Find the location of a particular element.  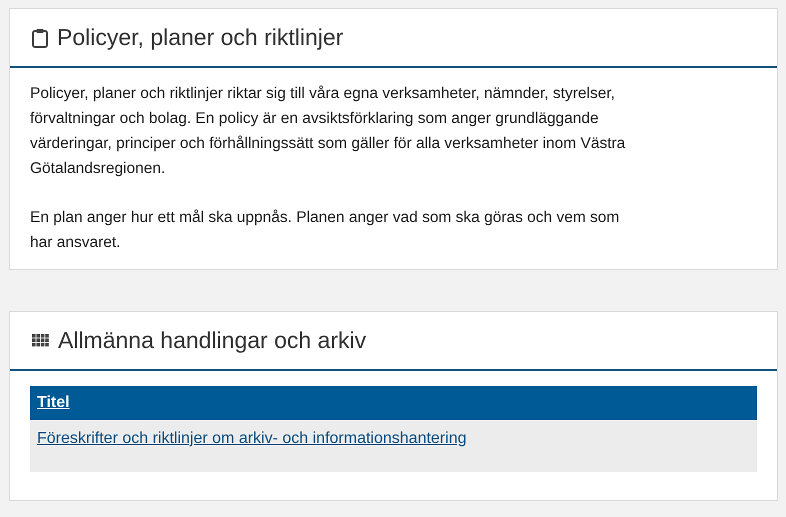

clipboard-icon is located at coordinates (40, 38).